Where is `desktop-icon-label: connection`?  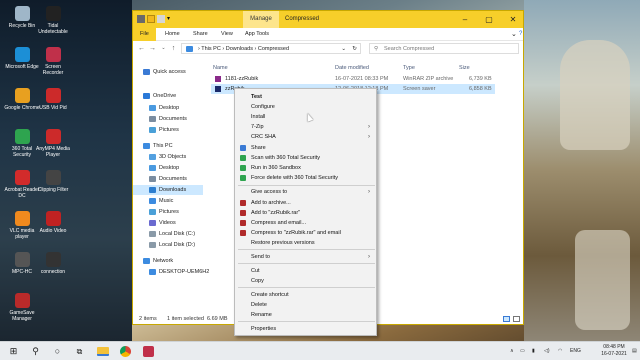
desktop-icon-label: connection is located at coordinates (53, 272).